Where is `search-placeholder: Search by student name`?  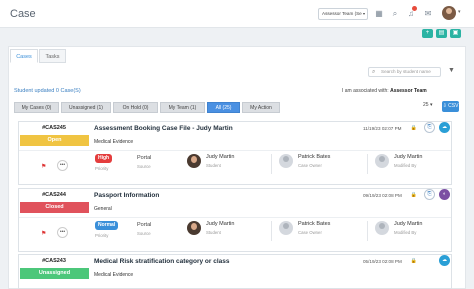
search-placeholder: Search by student name is located at coordinates (406, 71).